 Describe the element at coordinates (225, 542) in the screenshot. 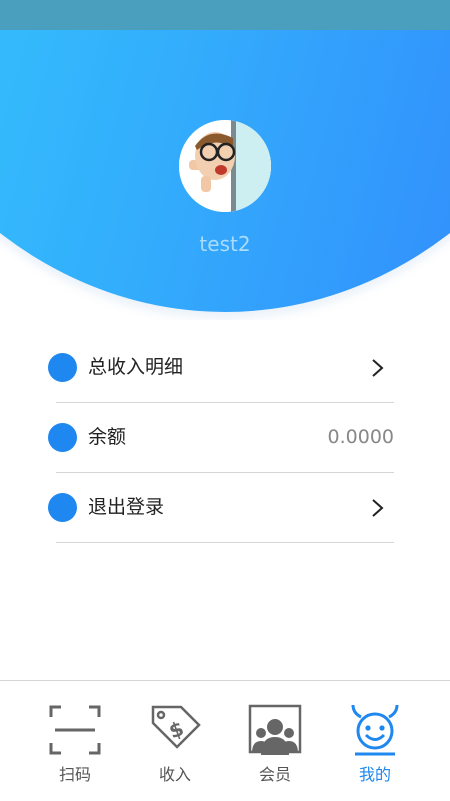

I see `divider` at that location.